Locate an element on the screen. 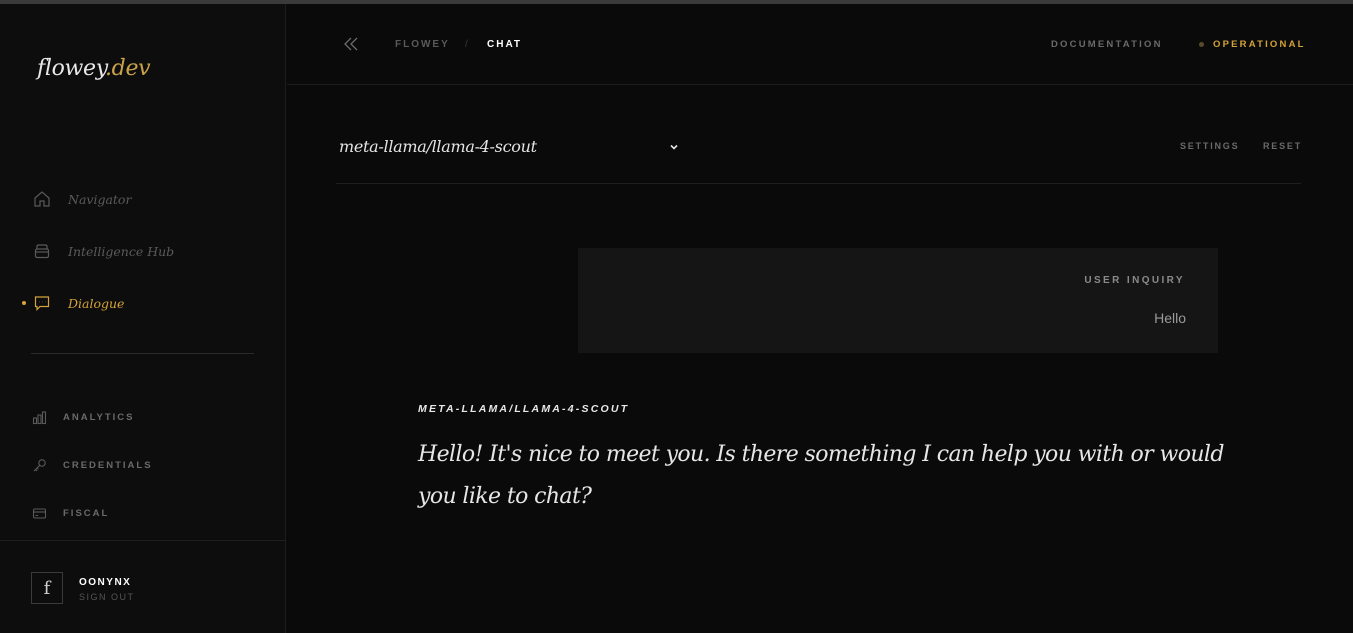 The image size is (1353, 633). user-message-text: Hello is located at coordinates (1170, 318).